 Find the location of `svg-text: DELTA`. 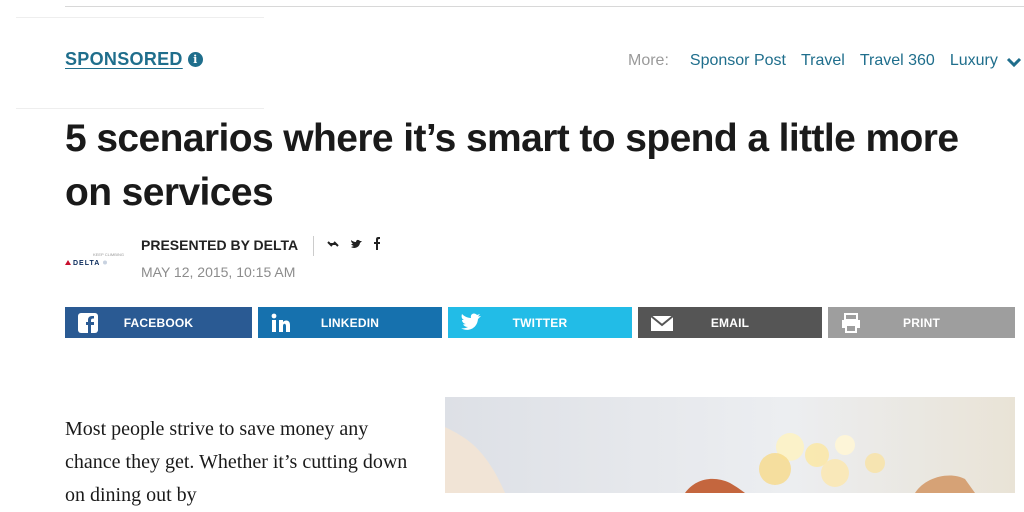

svg-text: DELTA is located at coordinates (86, 263).